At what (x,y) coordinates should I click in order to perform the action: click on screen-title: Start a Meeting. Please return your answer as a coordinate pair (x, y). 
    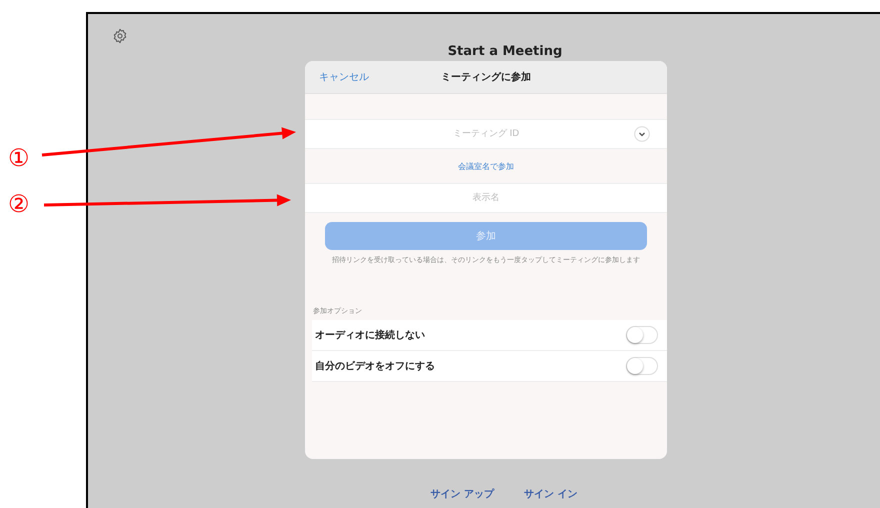
    Looking at the image, I should click on (505, 51).